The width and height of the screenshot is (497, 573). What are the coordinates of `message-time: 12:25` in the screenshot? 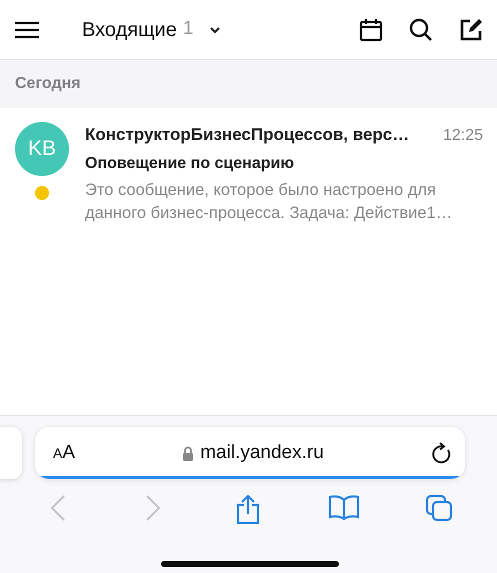 It's located at (462, 136).